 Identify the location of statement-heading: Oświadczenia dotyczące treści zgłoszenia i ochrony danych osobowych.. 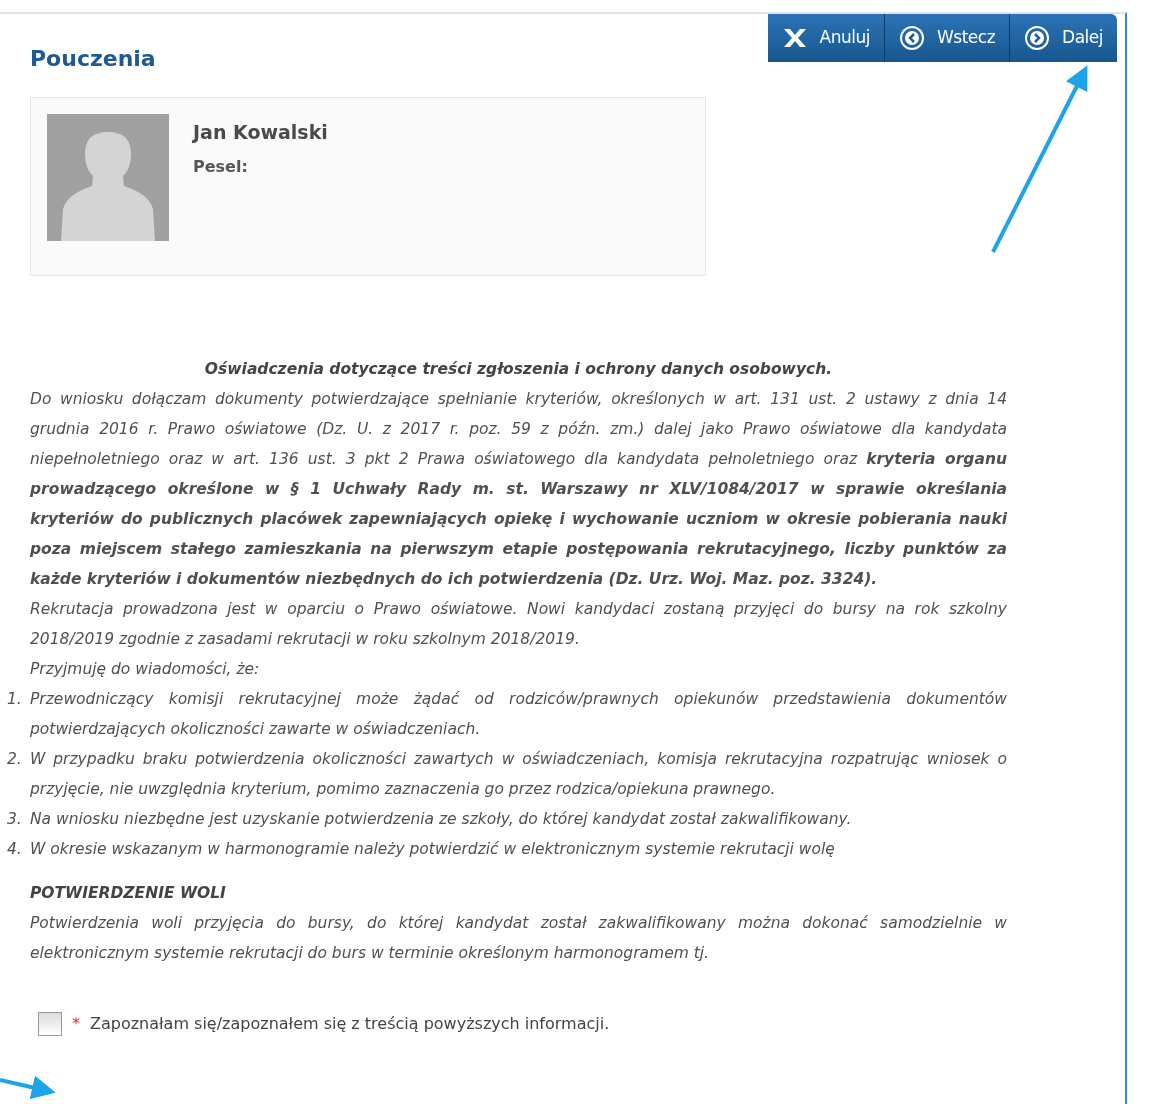
(518, 369).